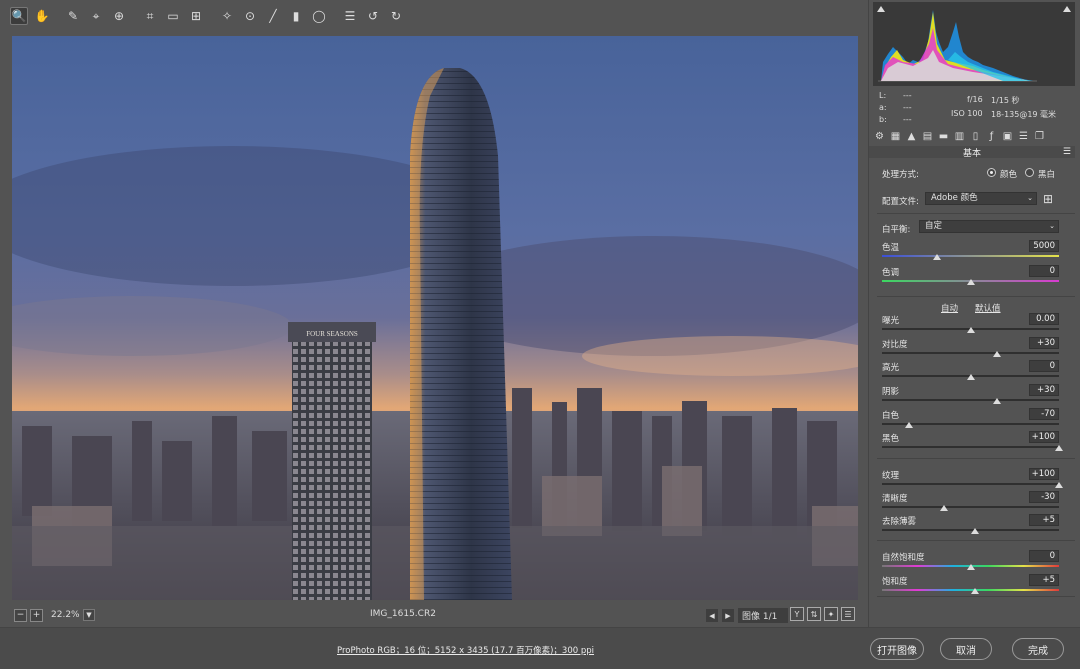  Describe the element at coordinates (975, 99) in the screenshot. I see `aperture-value: f/16` at that location.